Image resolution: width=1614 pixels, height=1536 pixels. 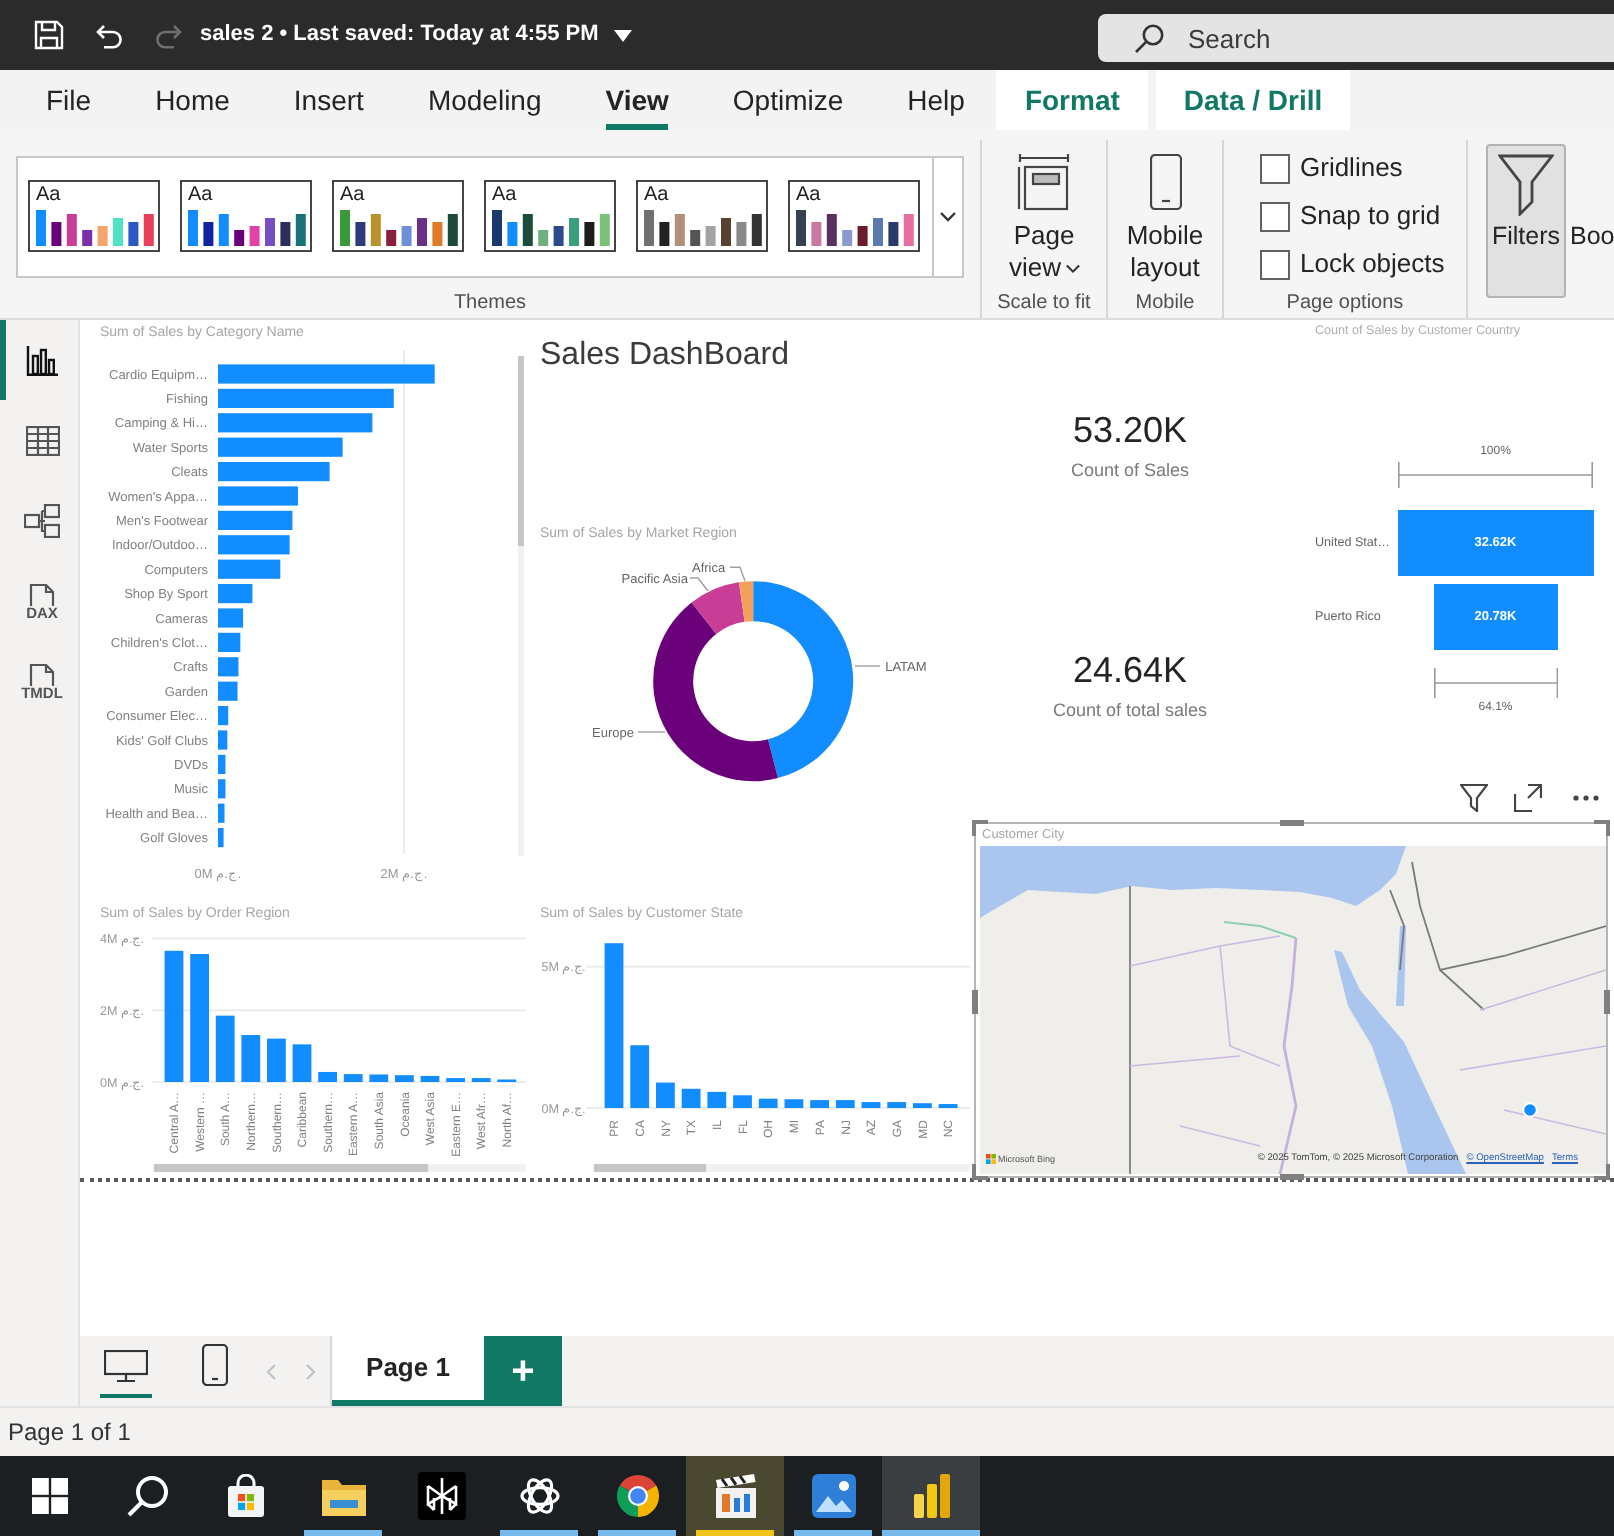 What do you see at coordinates (1528, 798) in the screenshot?
I see `focus-mode-icon` at bounding box center [1528, 798].